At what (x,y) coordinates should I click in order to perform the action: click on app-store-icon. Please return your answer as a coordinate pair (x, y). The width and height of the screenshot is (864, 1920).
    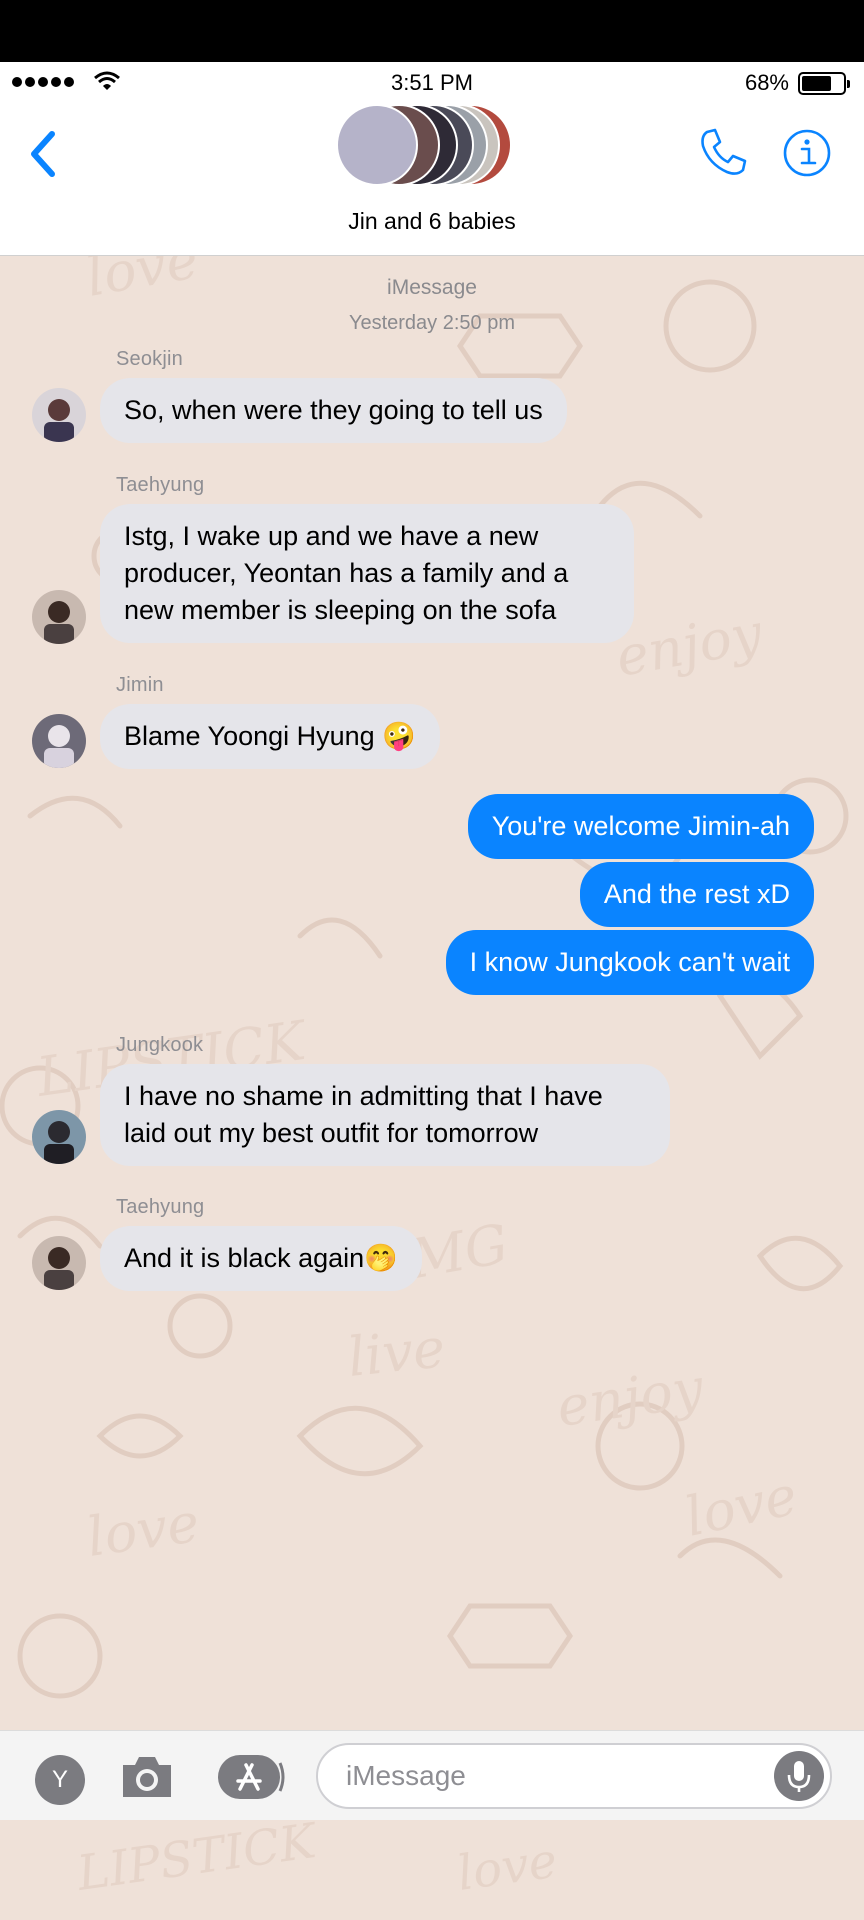
    Looking at the image, I should click on (251, 1777).